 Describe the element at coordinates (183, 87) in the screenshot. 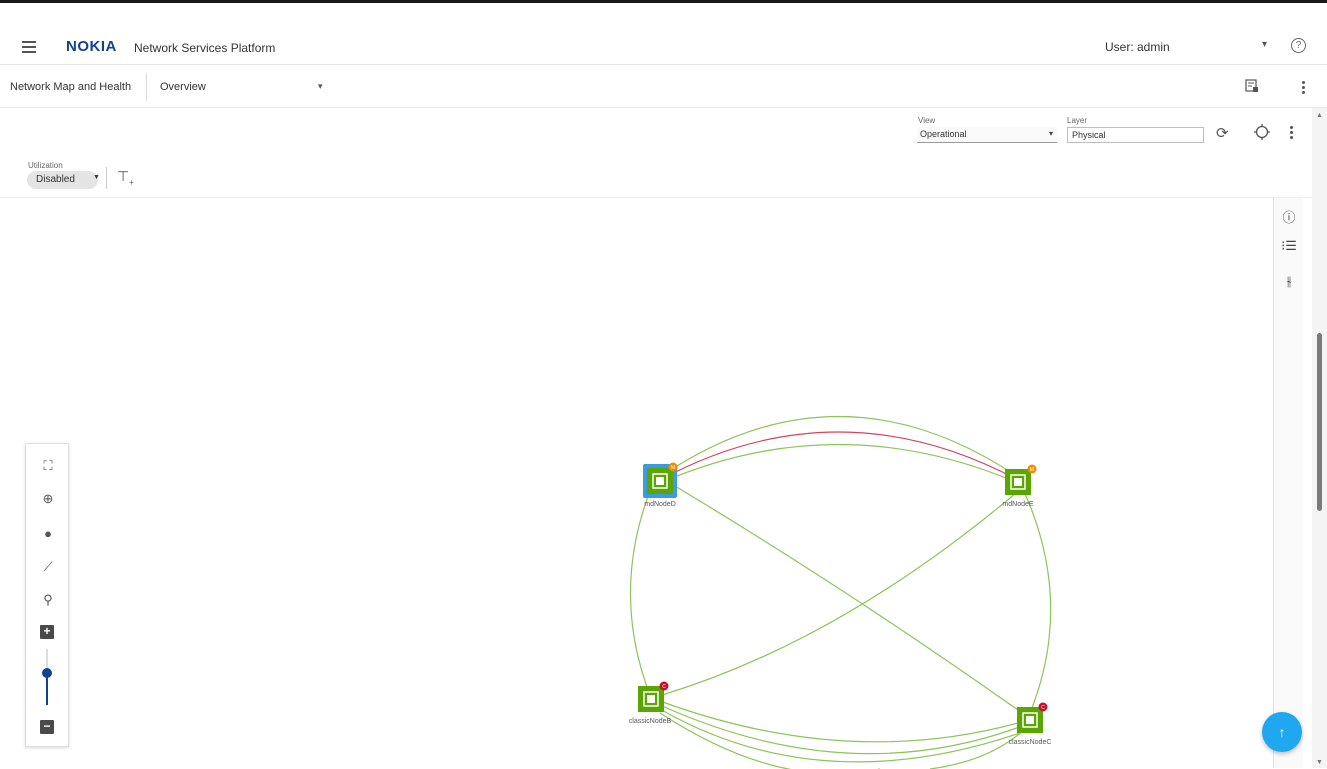

I see `page-select: Overview` at that location.